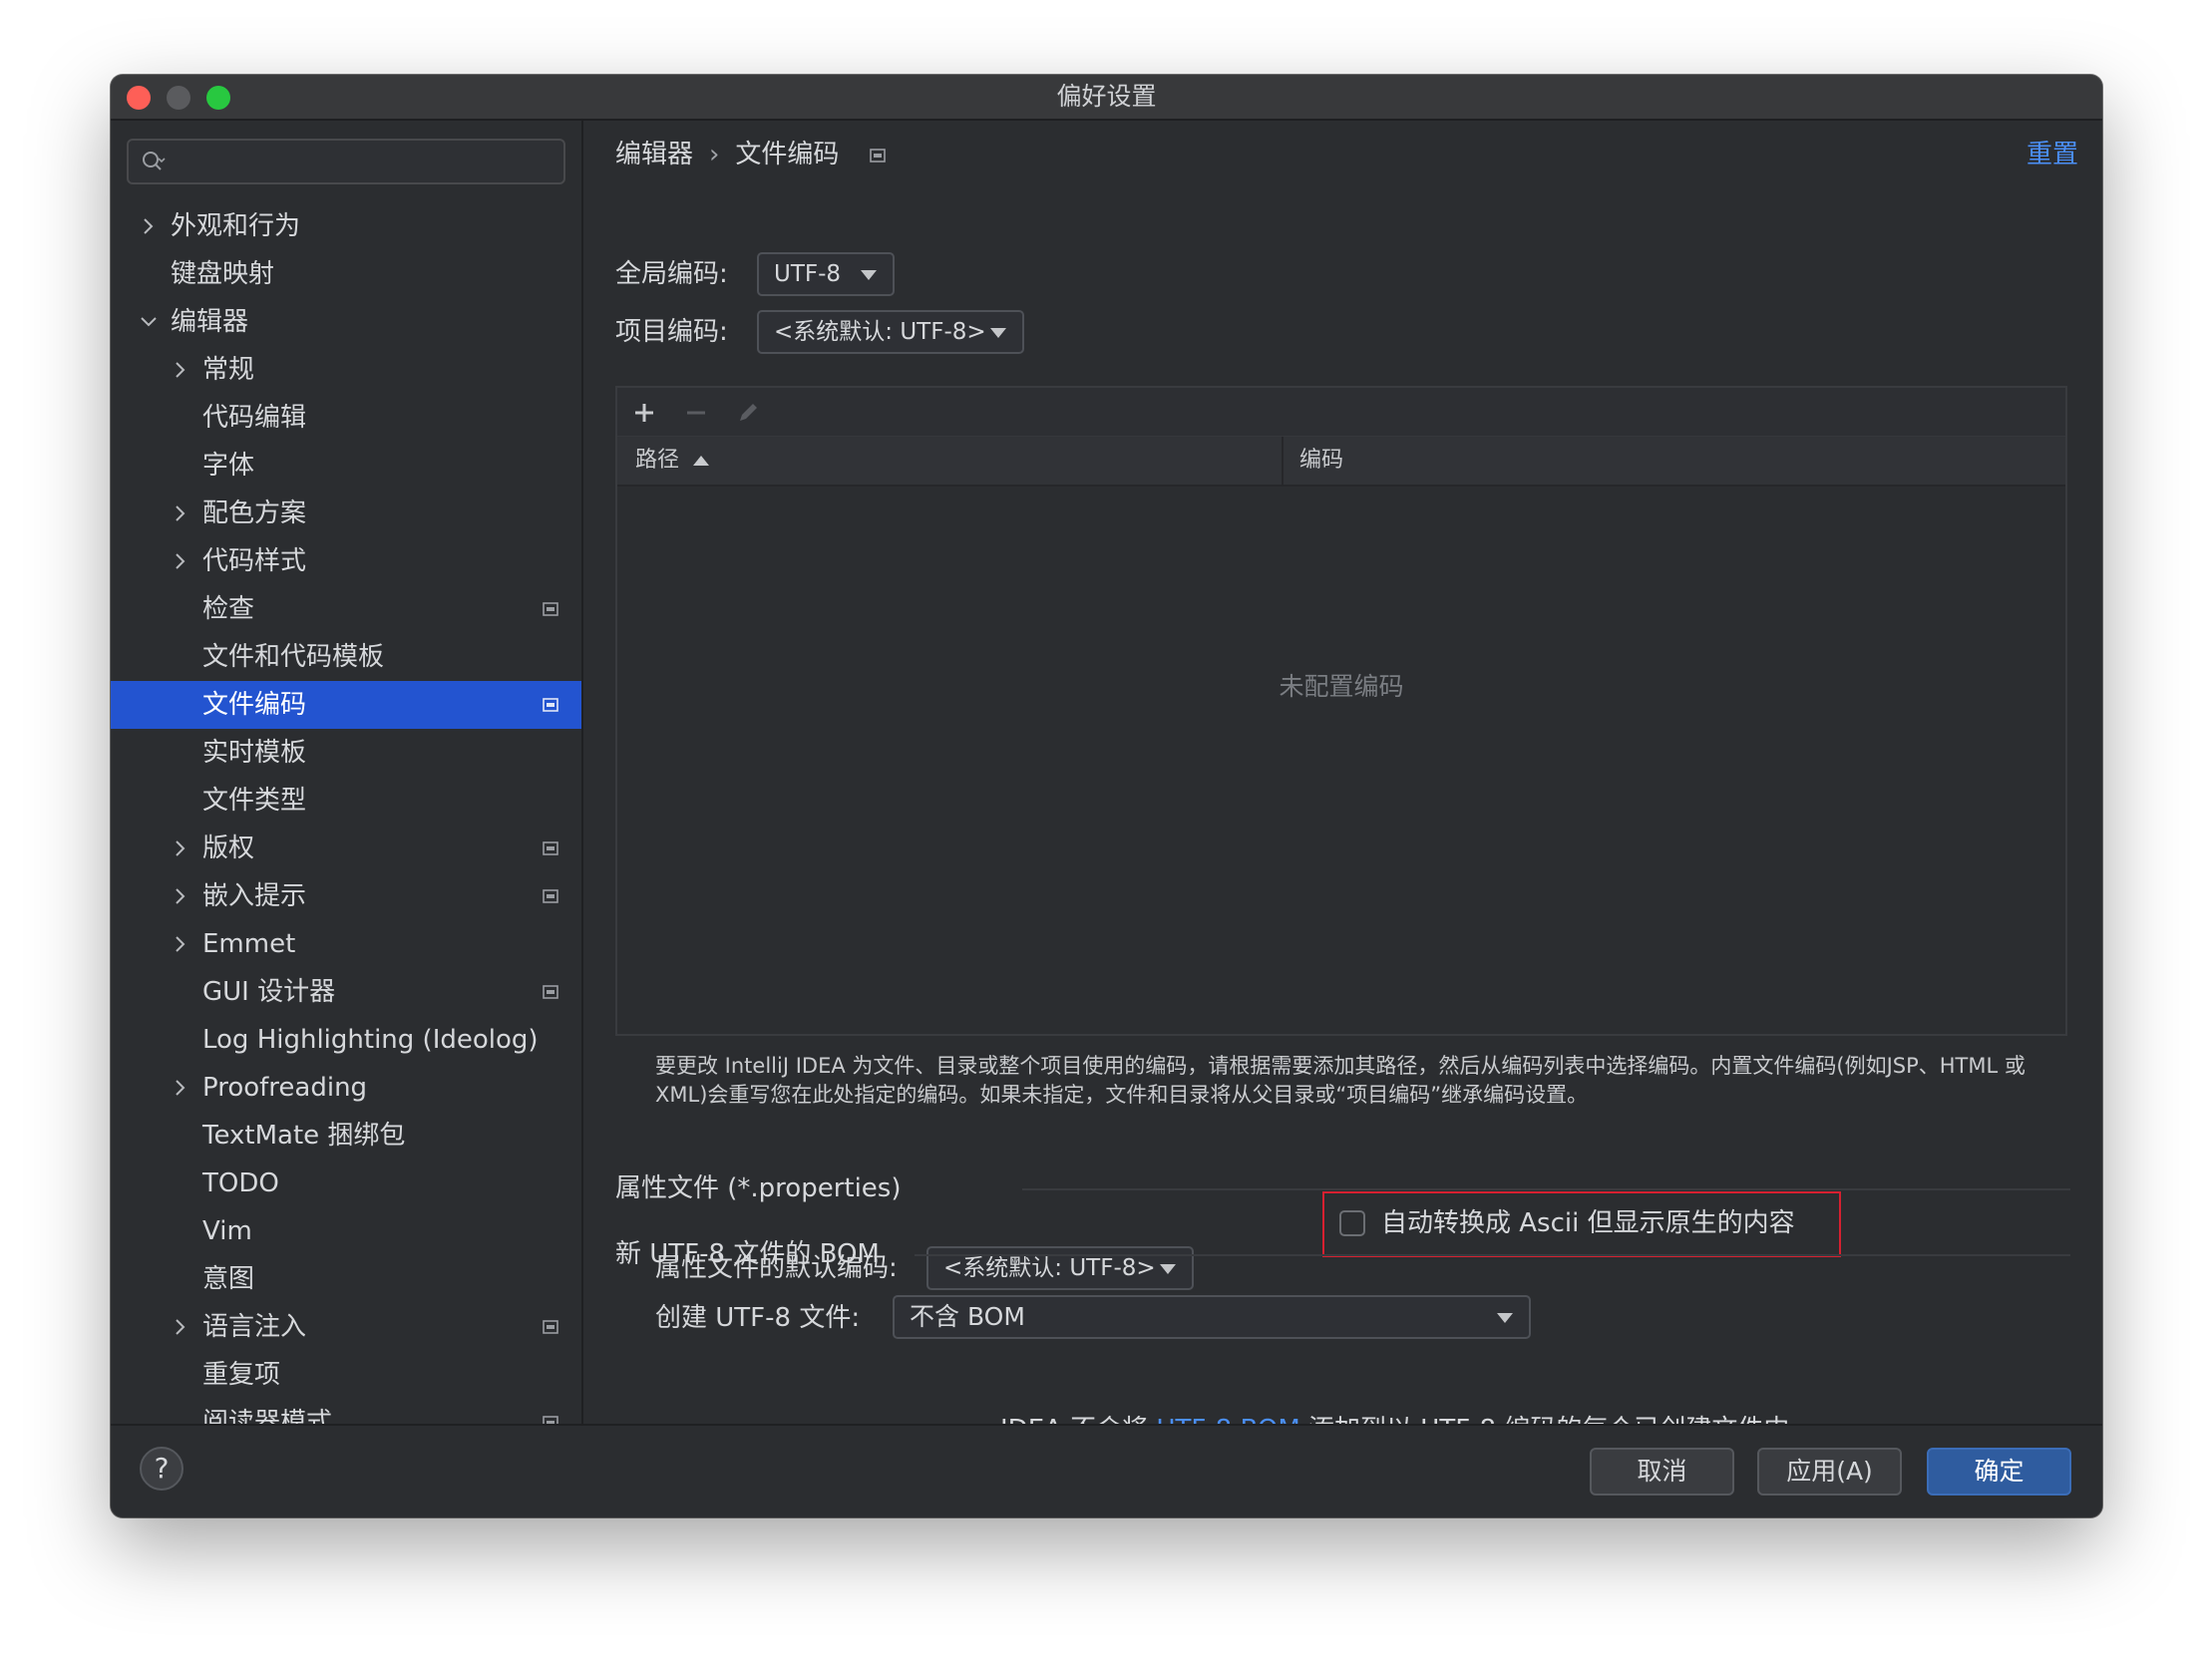 This screenshot has width=2212, height=1663. I want to click on sidebar-item-label: 阅读器模式, so click(267, 1417).